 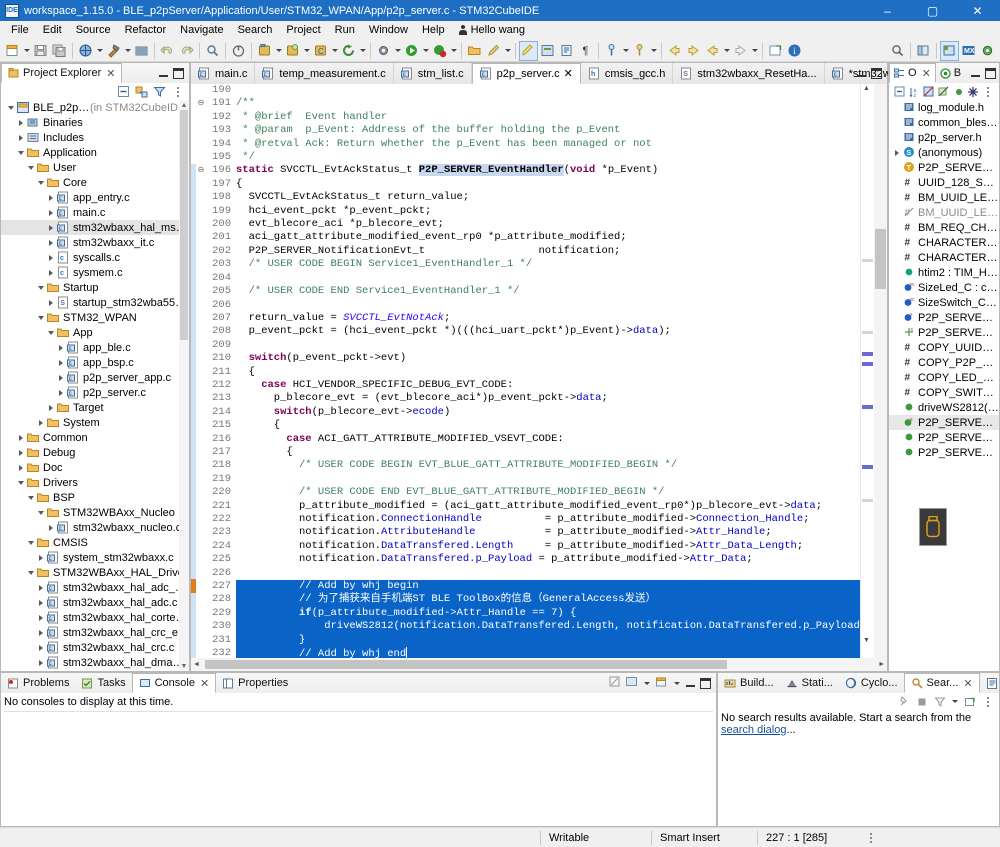 I want to click on tab-build-analyzer: B, so click(x=950, y=73).